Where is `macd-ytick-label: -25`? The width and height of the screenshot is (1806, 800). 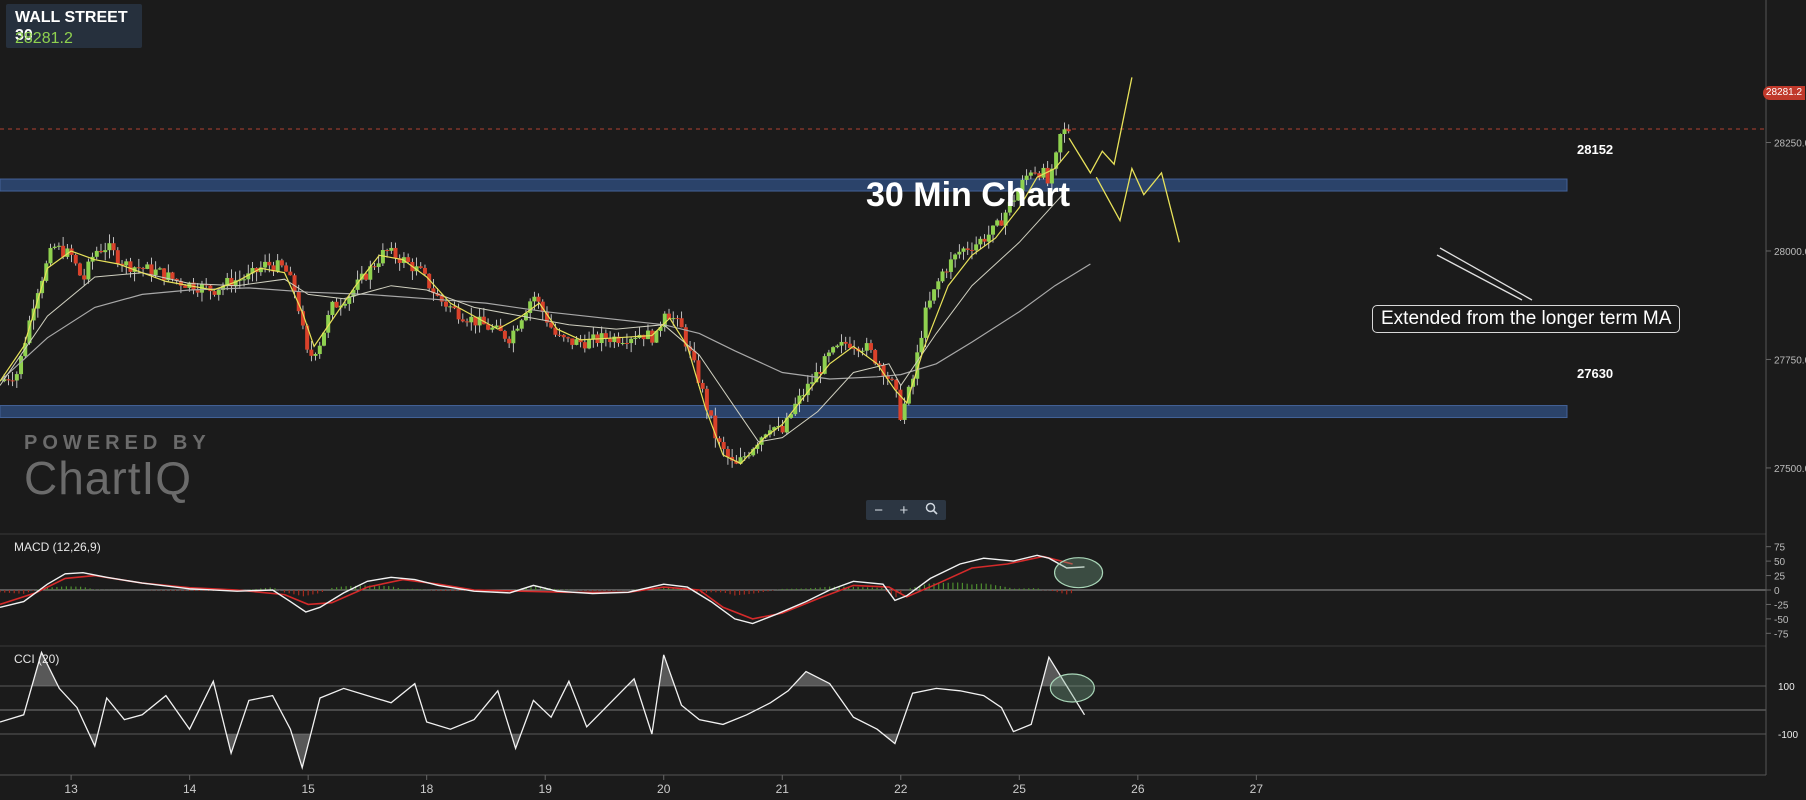 macd-ytick-label: -25 is located at coordinates (1781, 605).